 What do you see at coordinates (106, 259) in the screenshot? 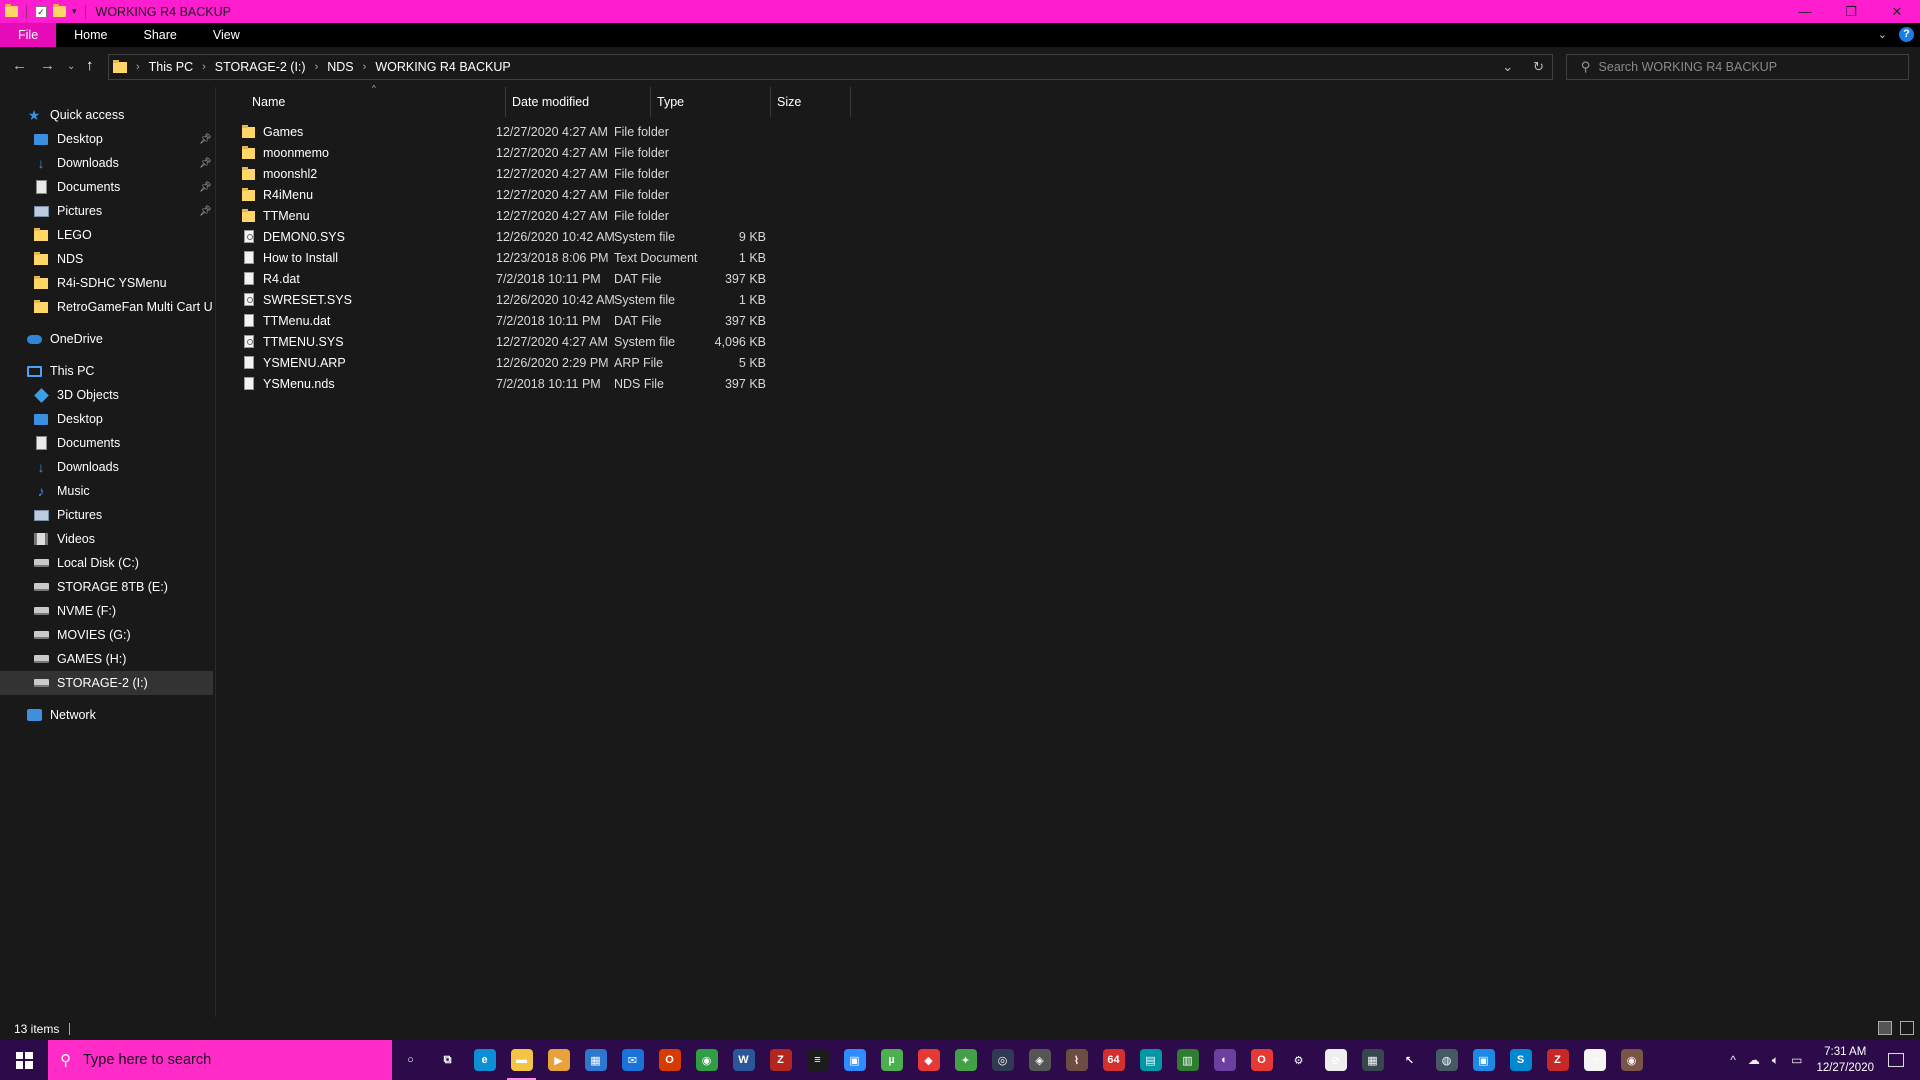
I see `sidebar-item-nds: NDS` at bounding box center [106, 259].